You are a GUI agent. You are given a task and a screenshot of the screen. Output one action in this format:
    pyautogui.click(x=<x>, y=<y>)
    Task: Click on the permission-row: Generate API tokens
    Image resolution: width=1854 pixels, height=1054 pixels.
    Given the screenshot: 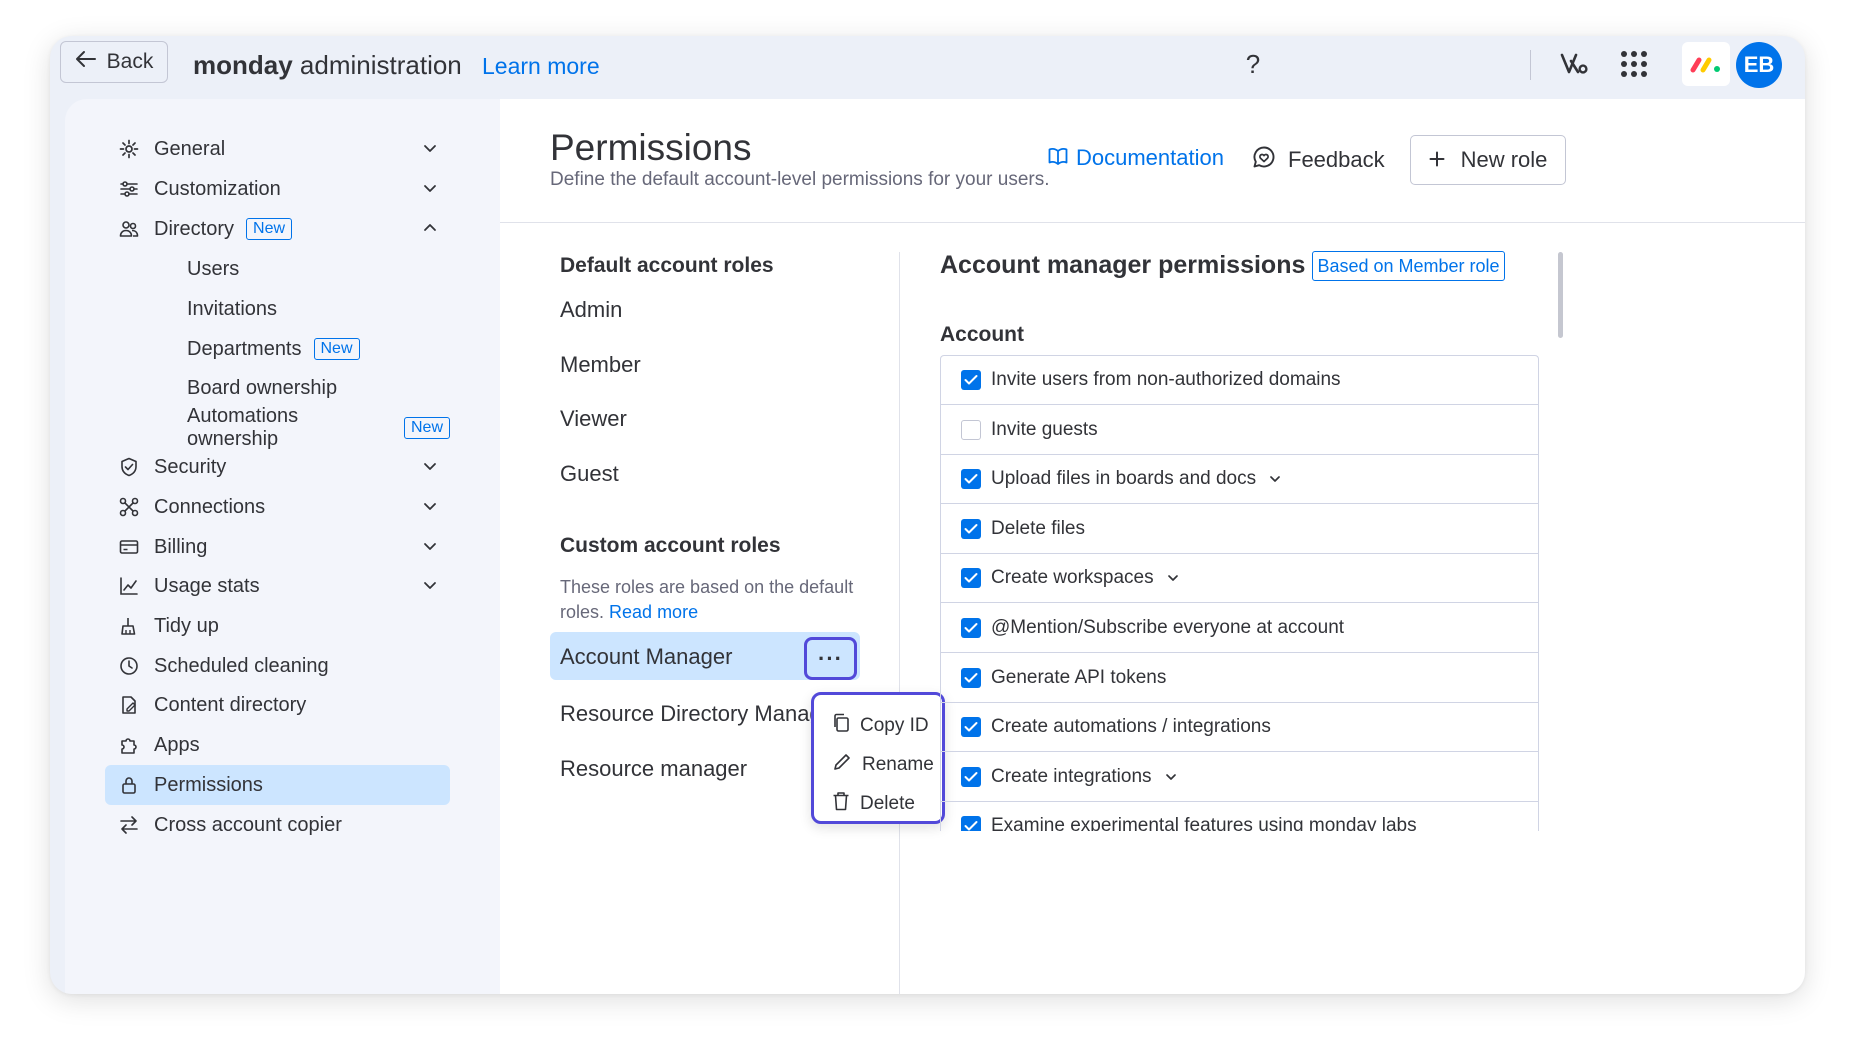 What is the action you would take?
    pyautogui.click(x=1239, y=678)
    